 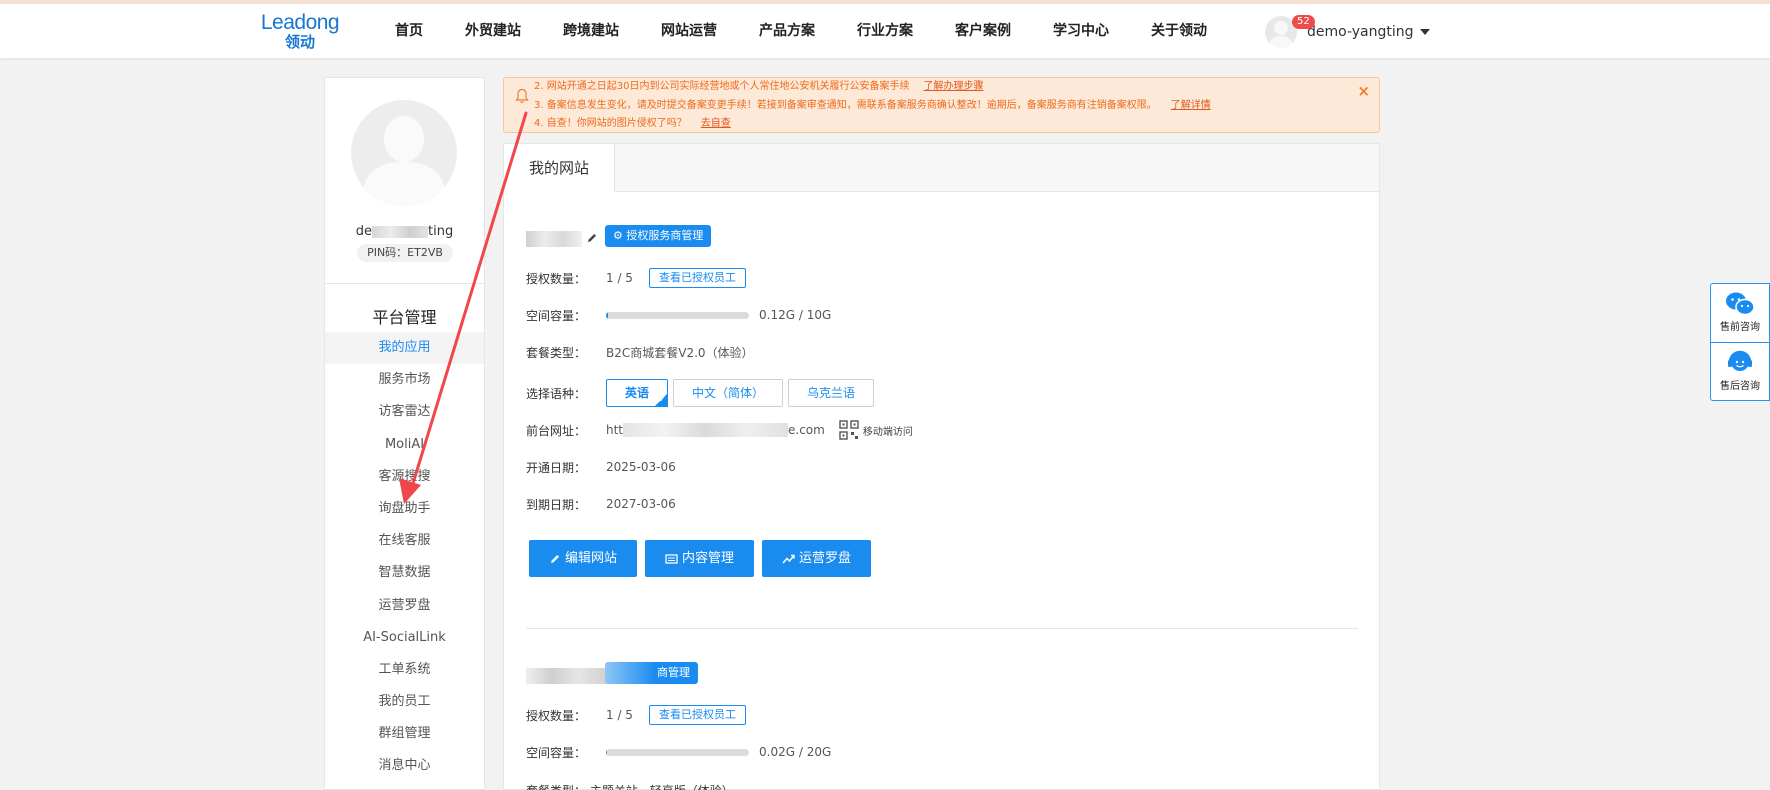 What do you see at coordinates (806, 429) in the screenshot?
I see `url-suffix: e.com` at bounding box center [806, 429].